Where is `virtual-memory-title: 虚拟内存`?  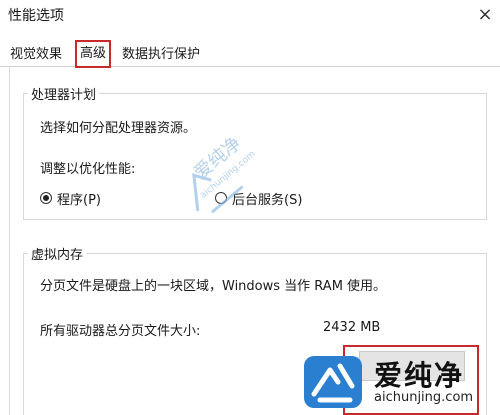 virtual-memory-title: 虚拟内存 is located at coordinates (57, 253).